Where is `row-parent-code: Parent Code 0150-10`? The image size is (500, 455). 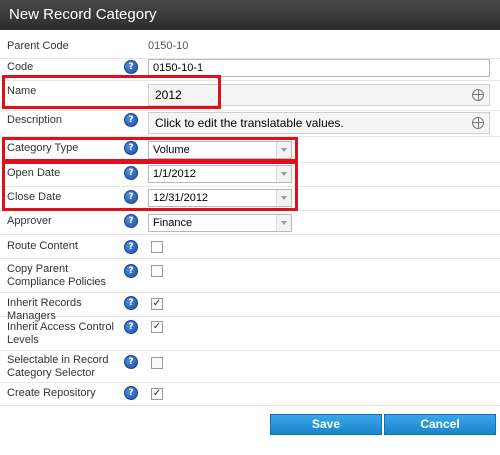 row-parent-code: Parent Code 0150-10 is located at coordinates (250, 47).